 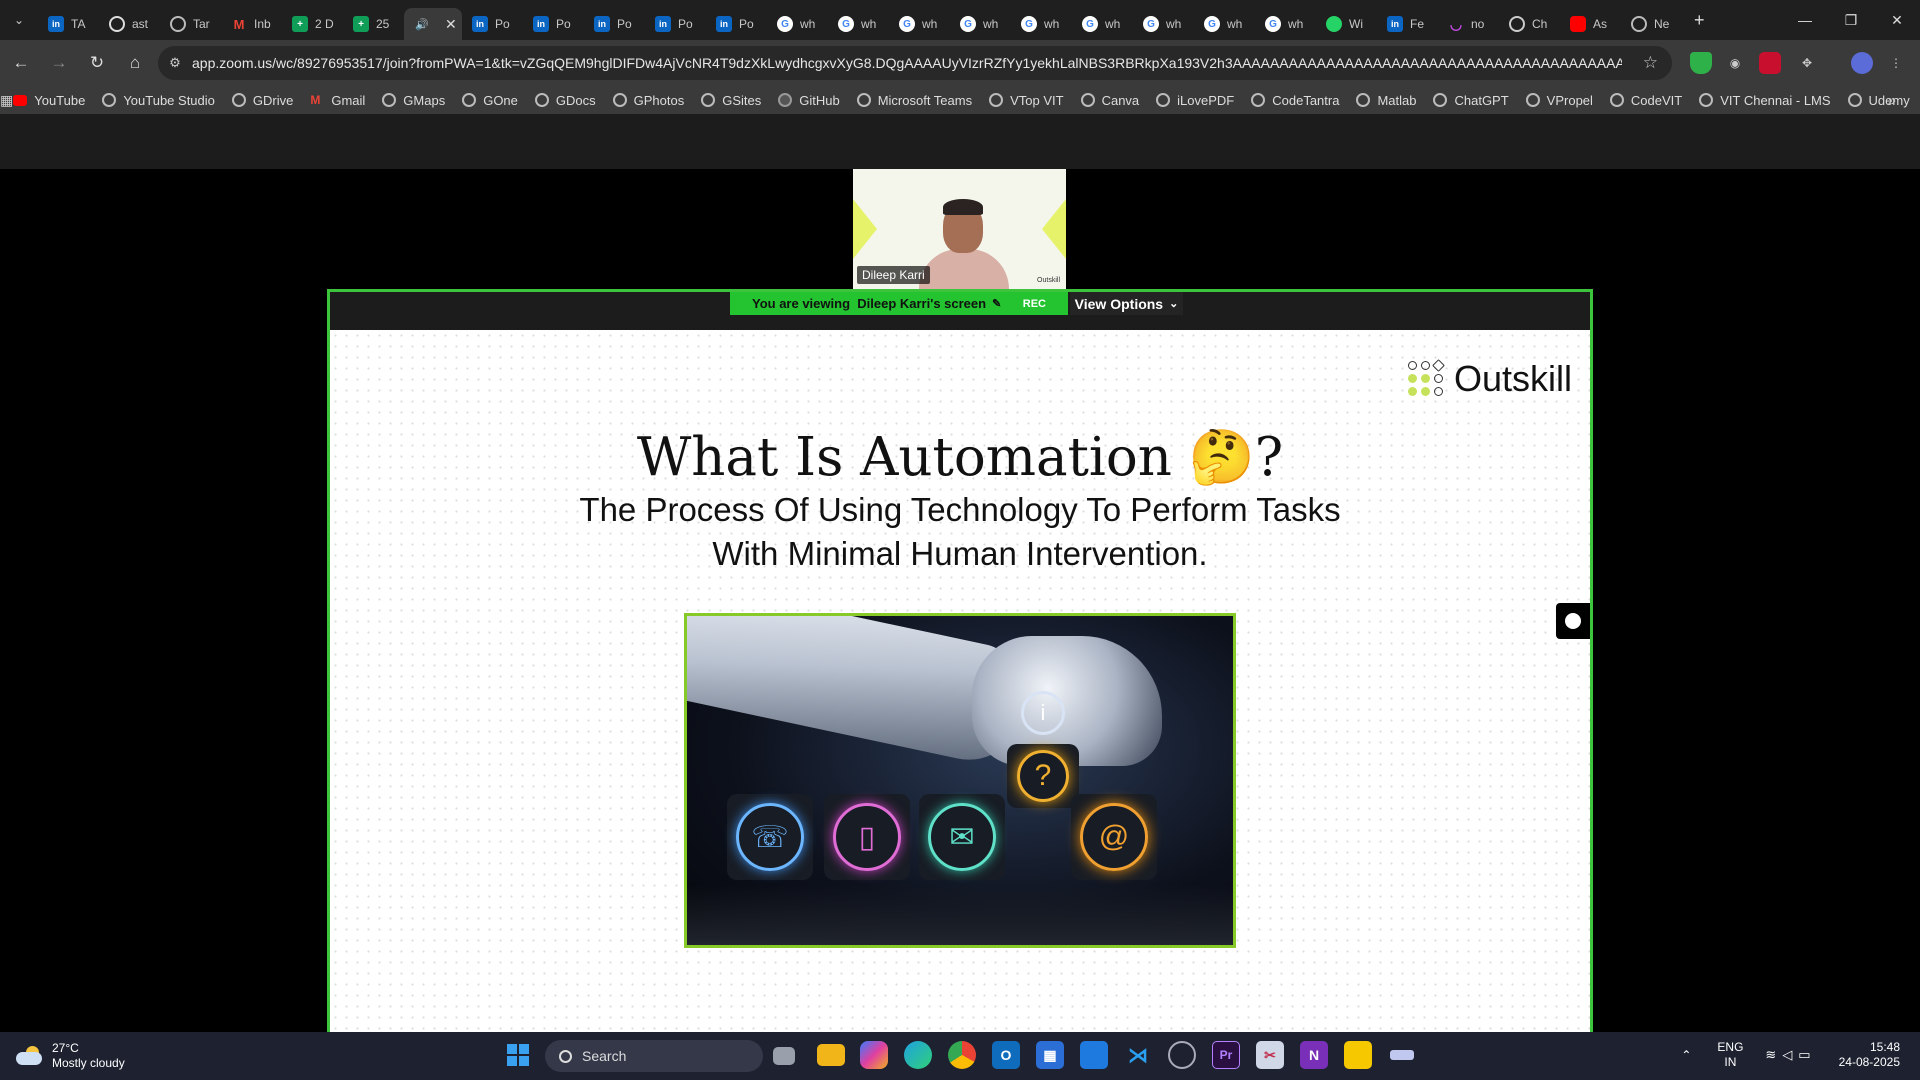 I want to click on browser-tab: Tar, so click(x=190, y=24).